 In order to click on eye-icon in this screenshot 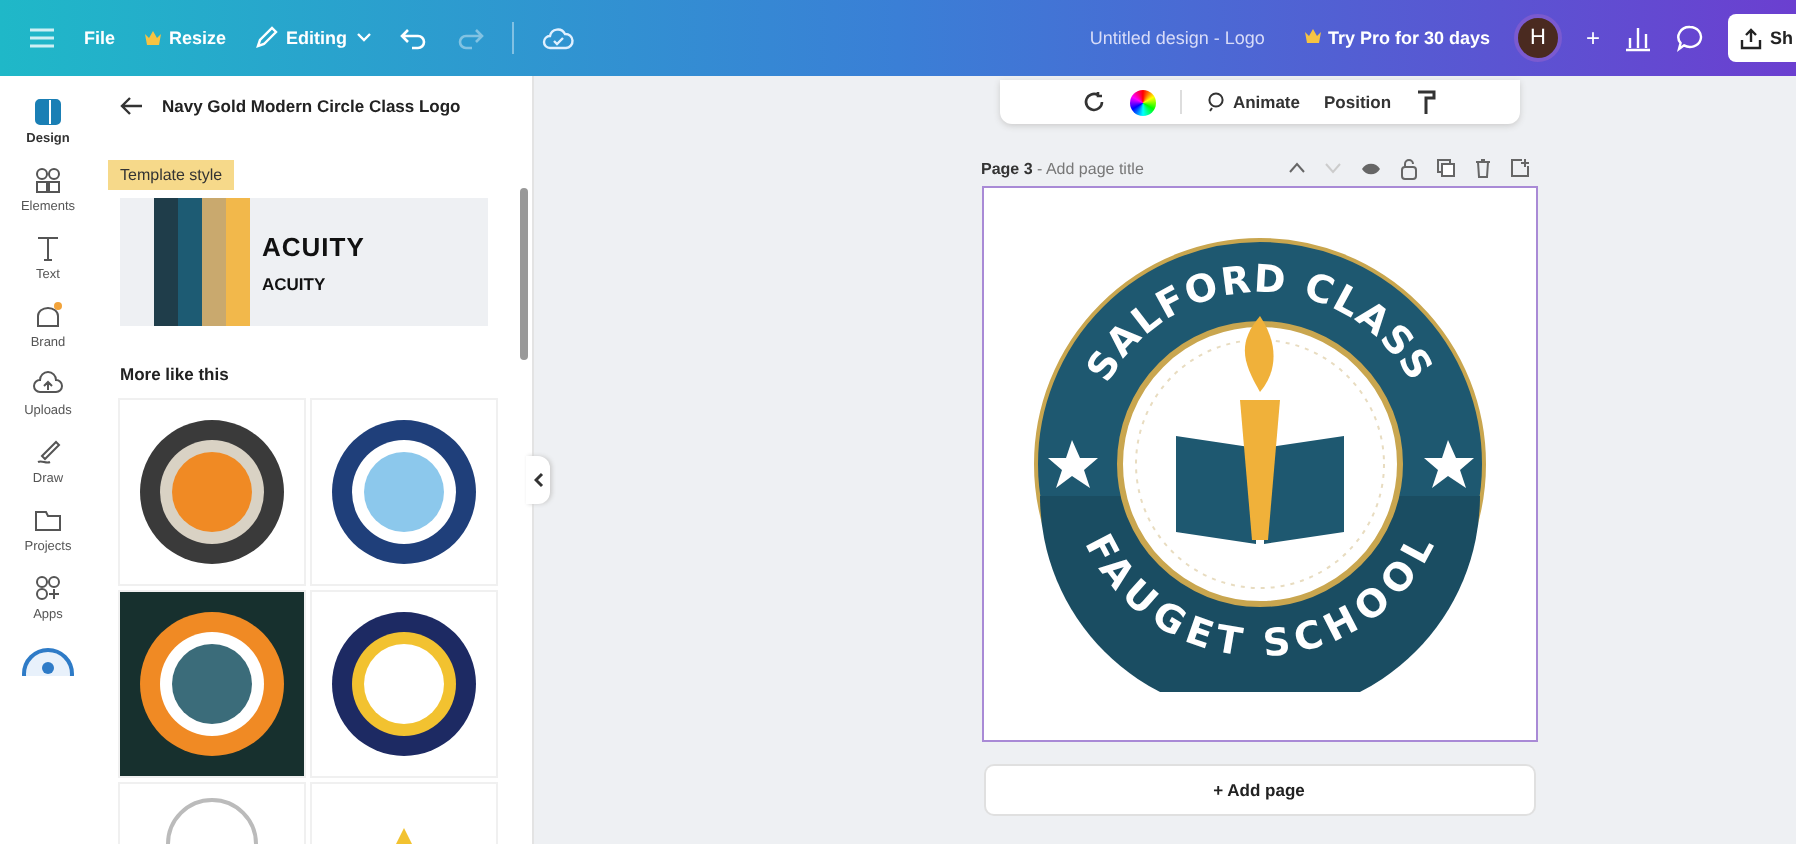, I will do `click(1370, 168)`.